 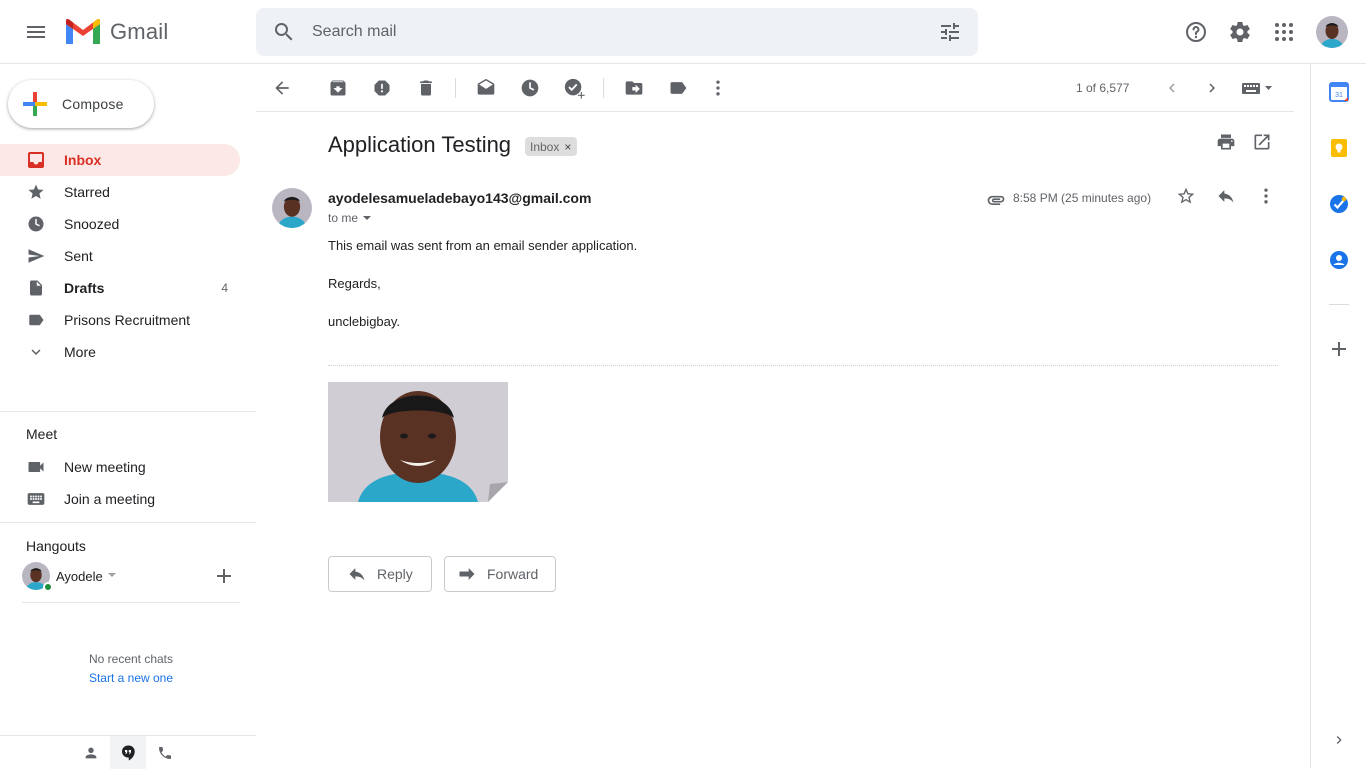 I want to click on delete-button, so click(x=426, y=88).